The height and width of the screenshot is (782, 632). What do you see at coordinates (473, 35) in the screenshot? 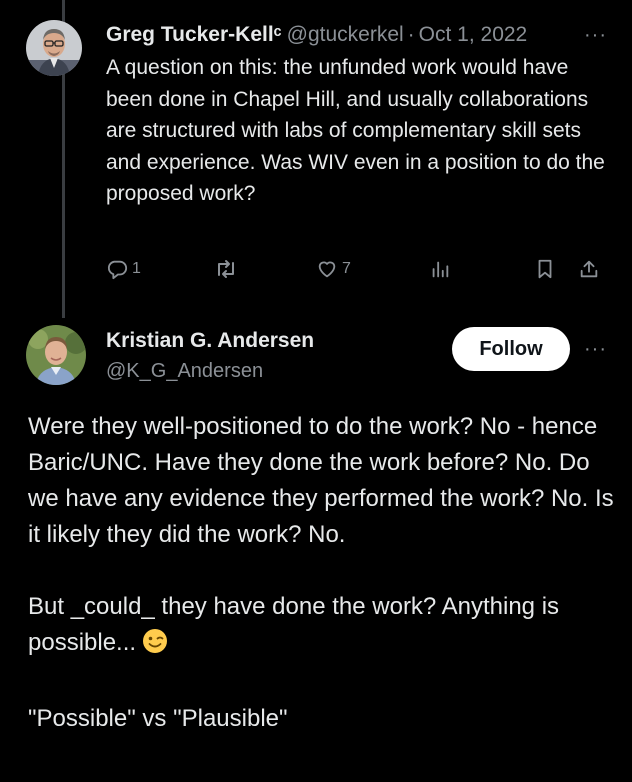
I see `tweet-date: Oct 1, 2022` at bounding box center [473, 35].